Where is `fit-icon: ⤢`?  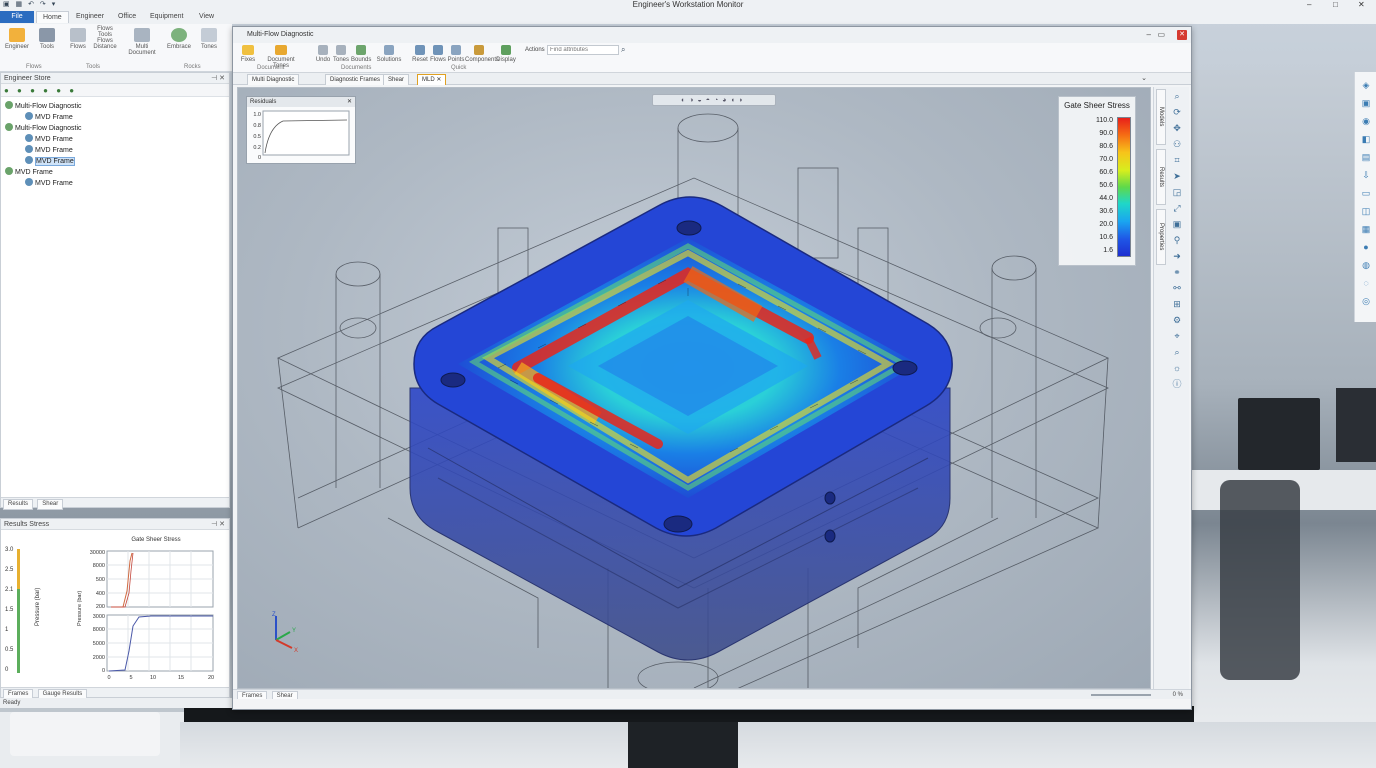
fit-icon: ⤢ is located at coordinates (1177, 208).